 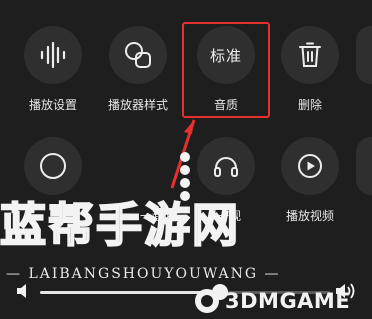 I want to click on listen-together-circle, so click(x=138, y=166).